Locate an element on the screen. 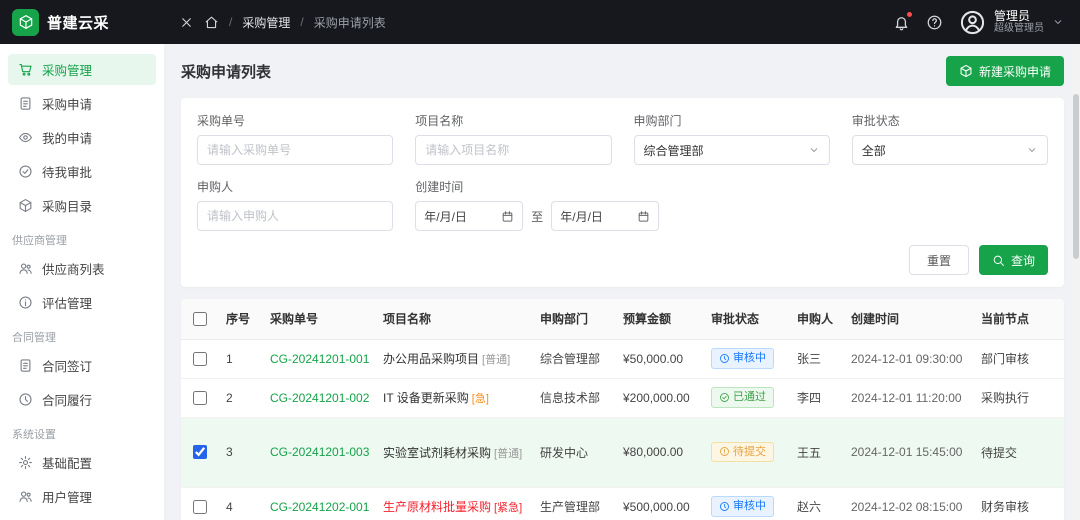 The height and width of the screenshot is (520, 1080). logo-box-icon is located at coordinates (25, 22).